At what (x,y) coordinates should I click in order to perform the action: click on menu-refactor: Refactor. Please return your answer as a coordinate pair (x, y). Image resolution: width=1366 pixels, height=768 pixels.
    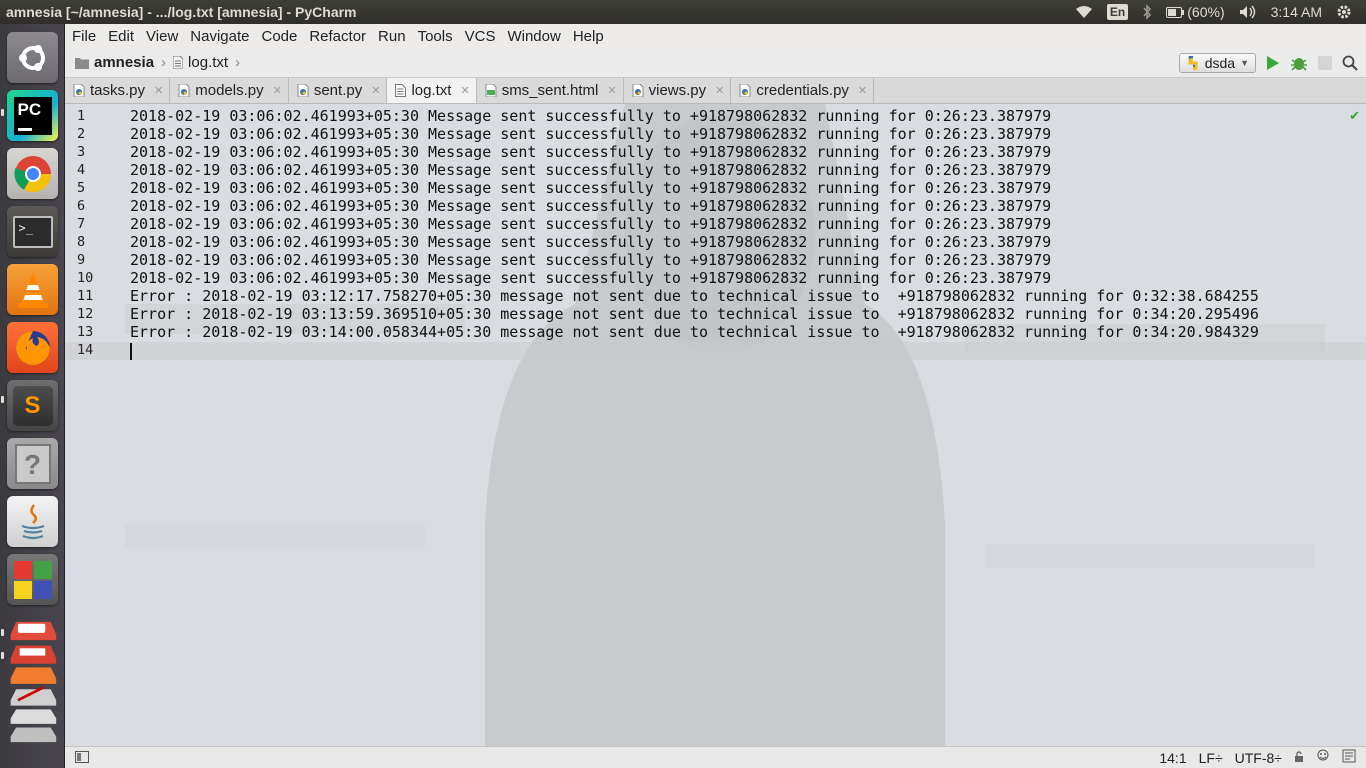
    Looking at the image, I should click on (337, 36).